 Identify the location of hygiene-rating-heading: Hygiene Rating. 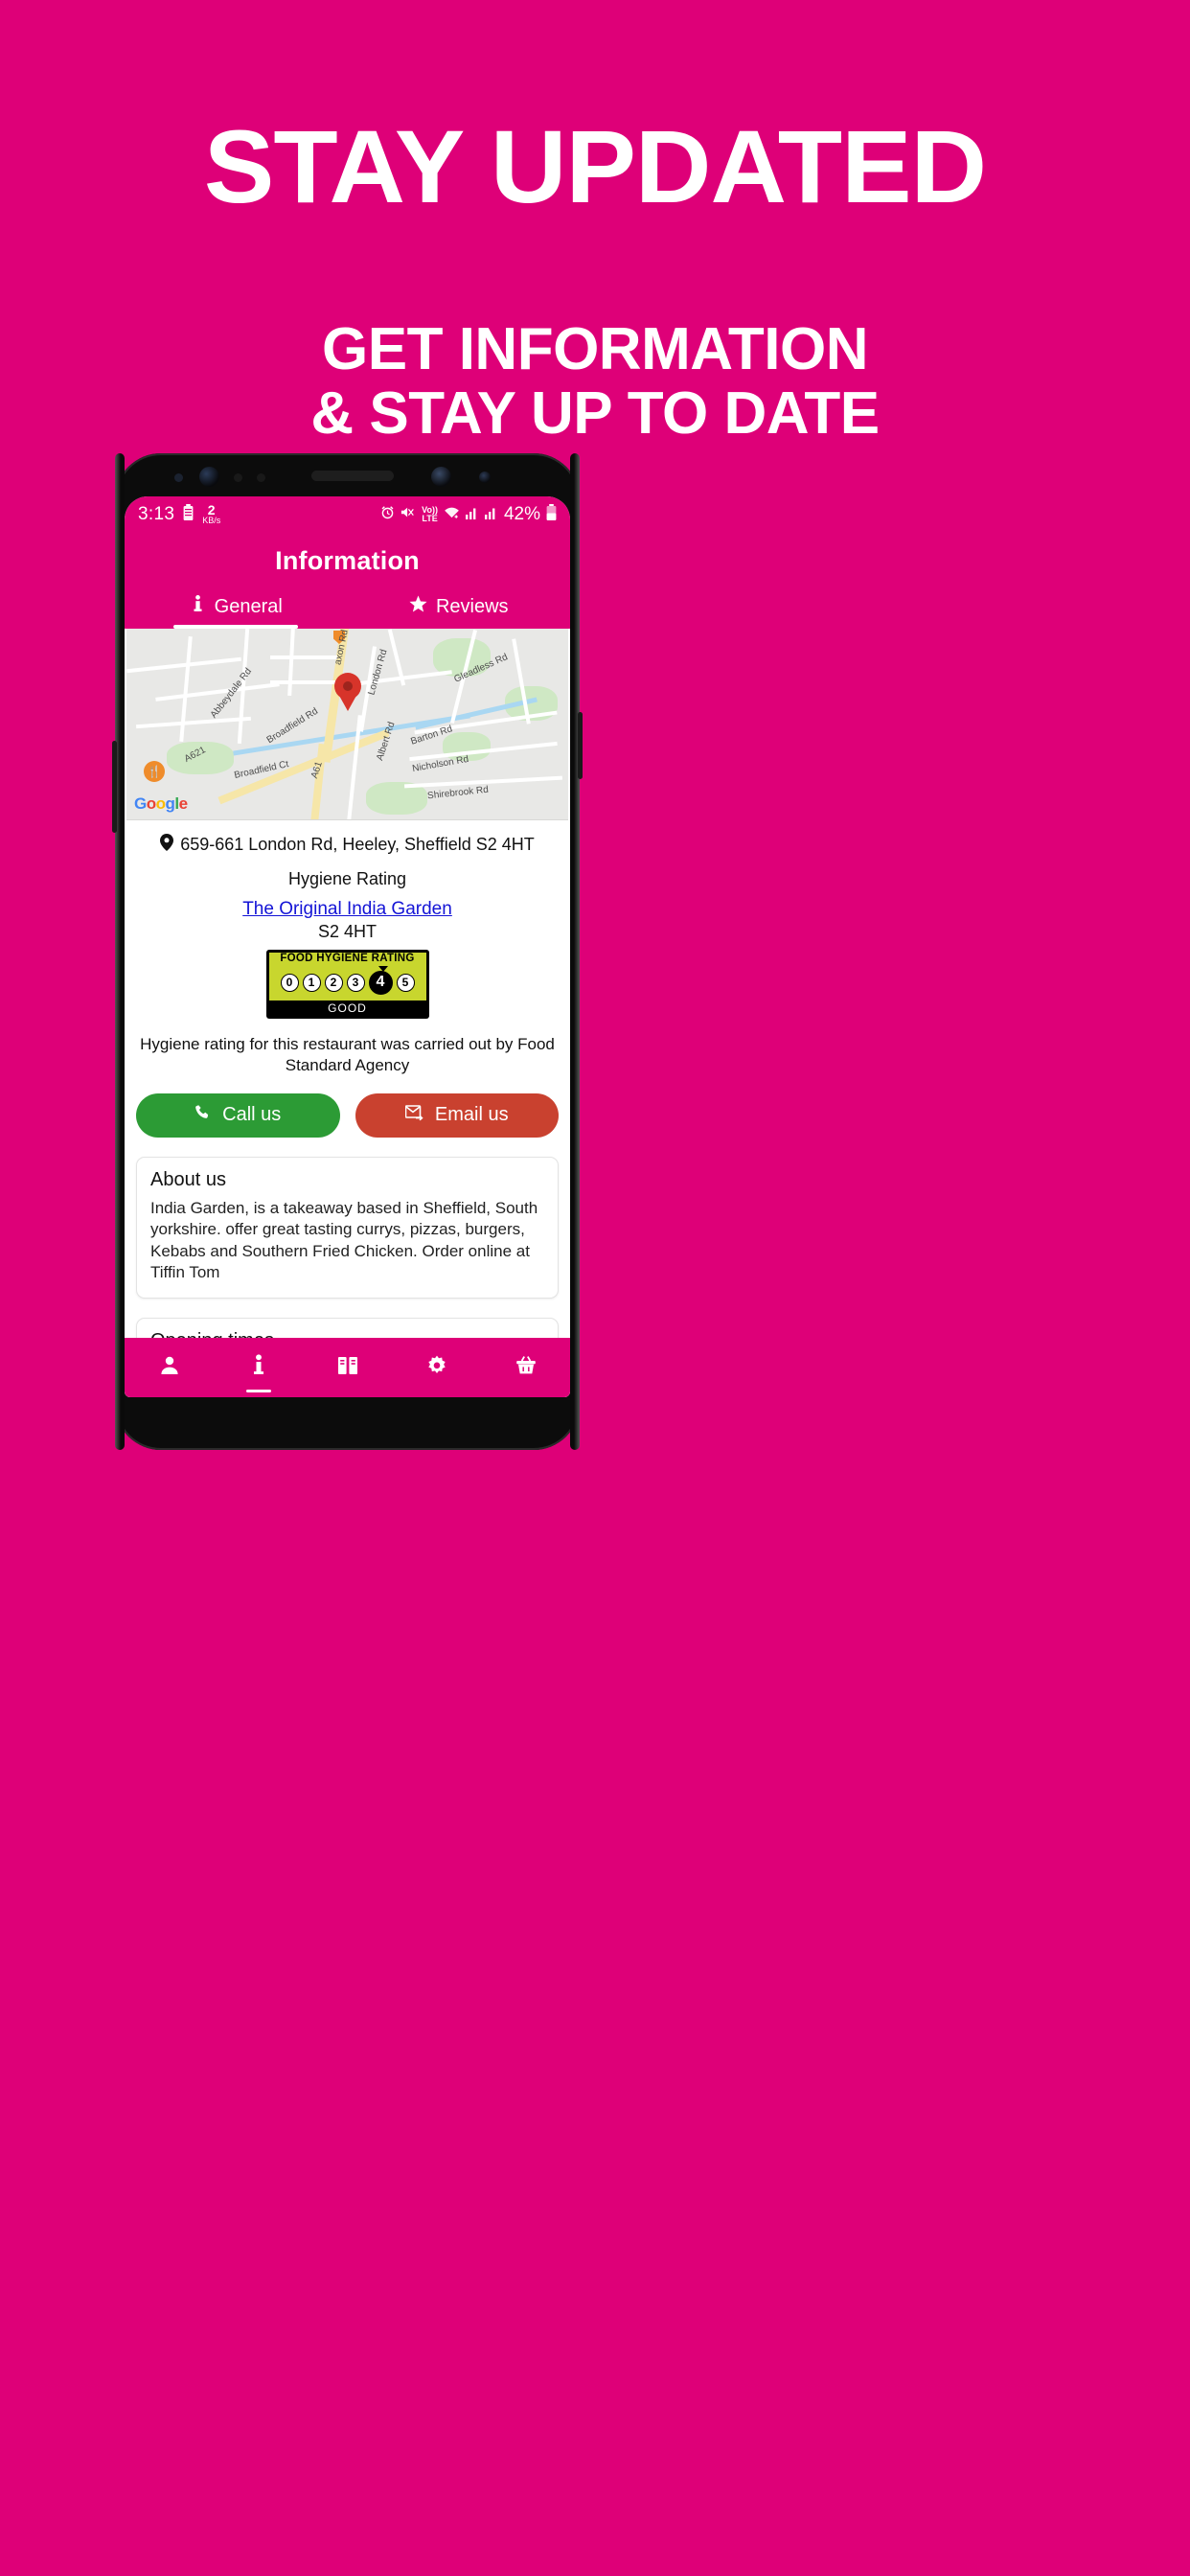
(347, 878).